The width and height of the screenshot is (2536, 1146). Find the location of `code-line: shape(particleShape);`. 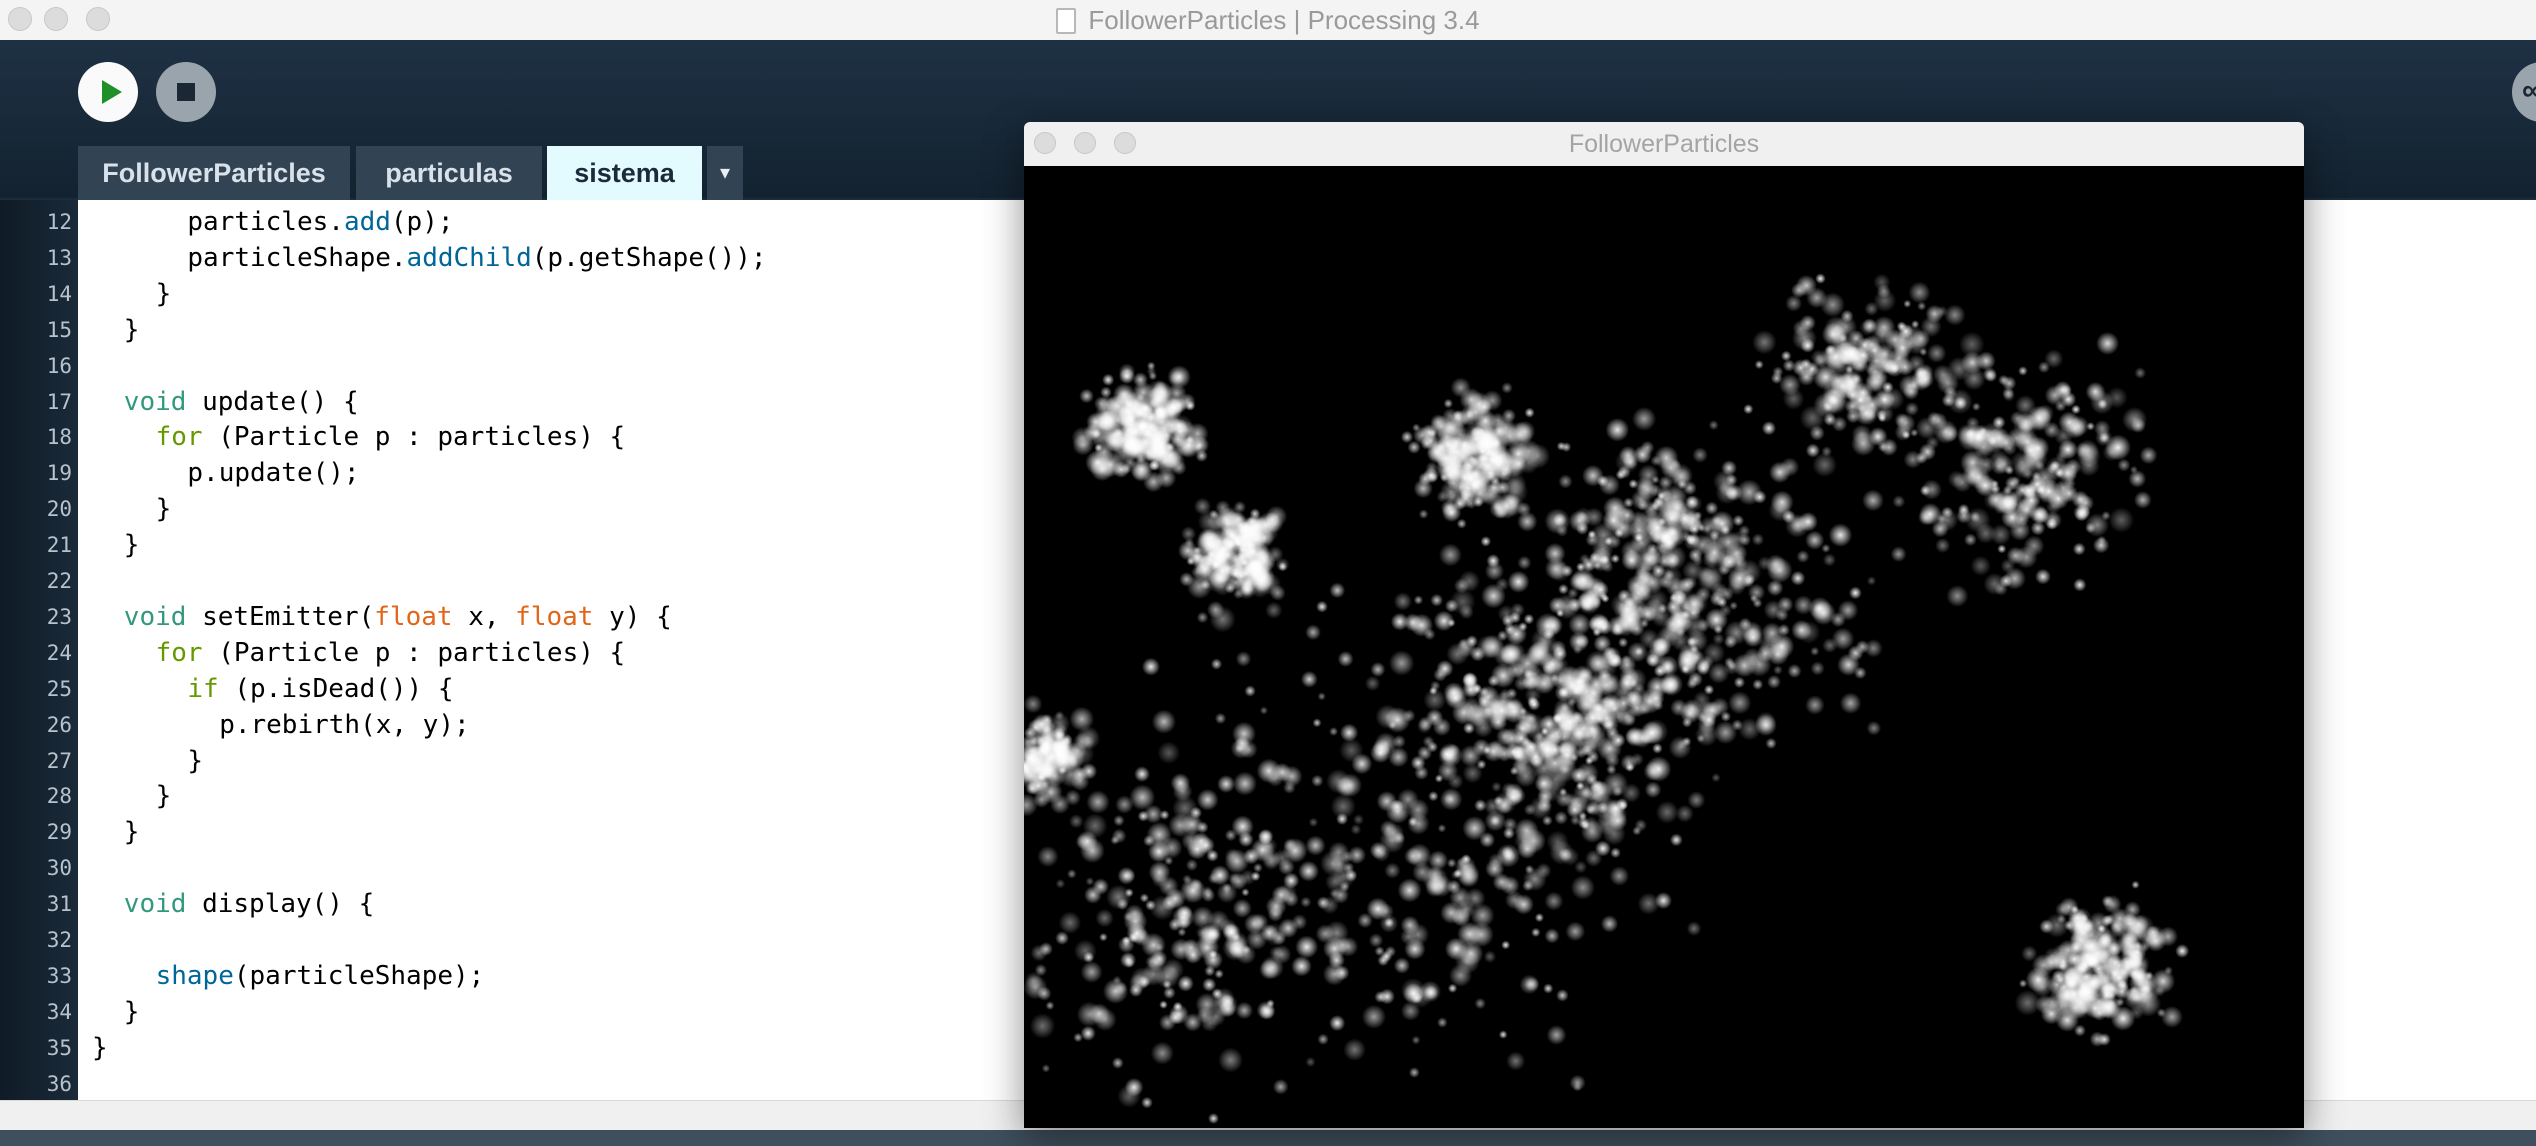

code-line: shape(particleShape); is located at coordinates (320, 976).